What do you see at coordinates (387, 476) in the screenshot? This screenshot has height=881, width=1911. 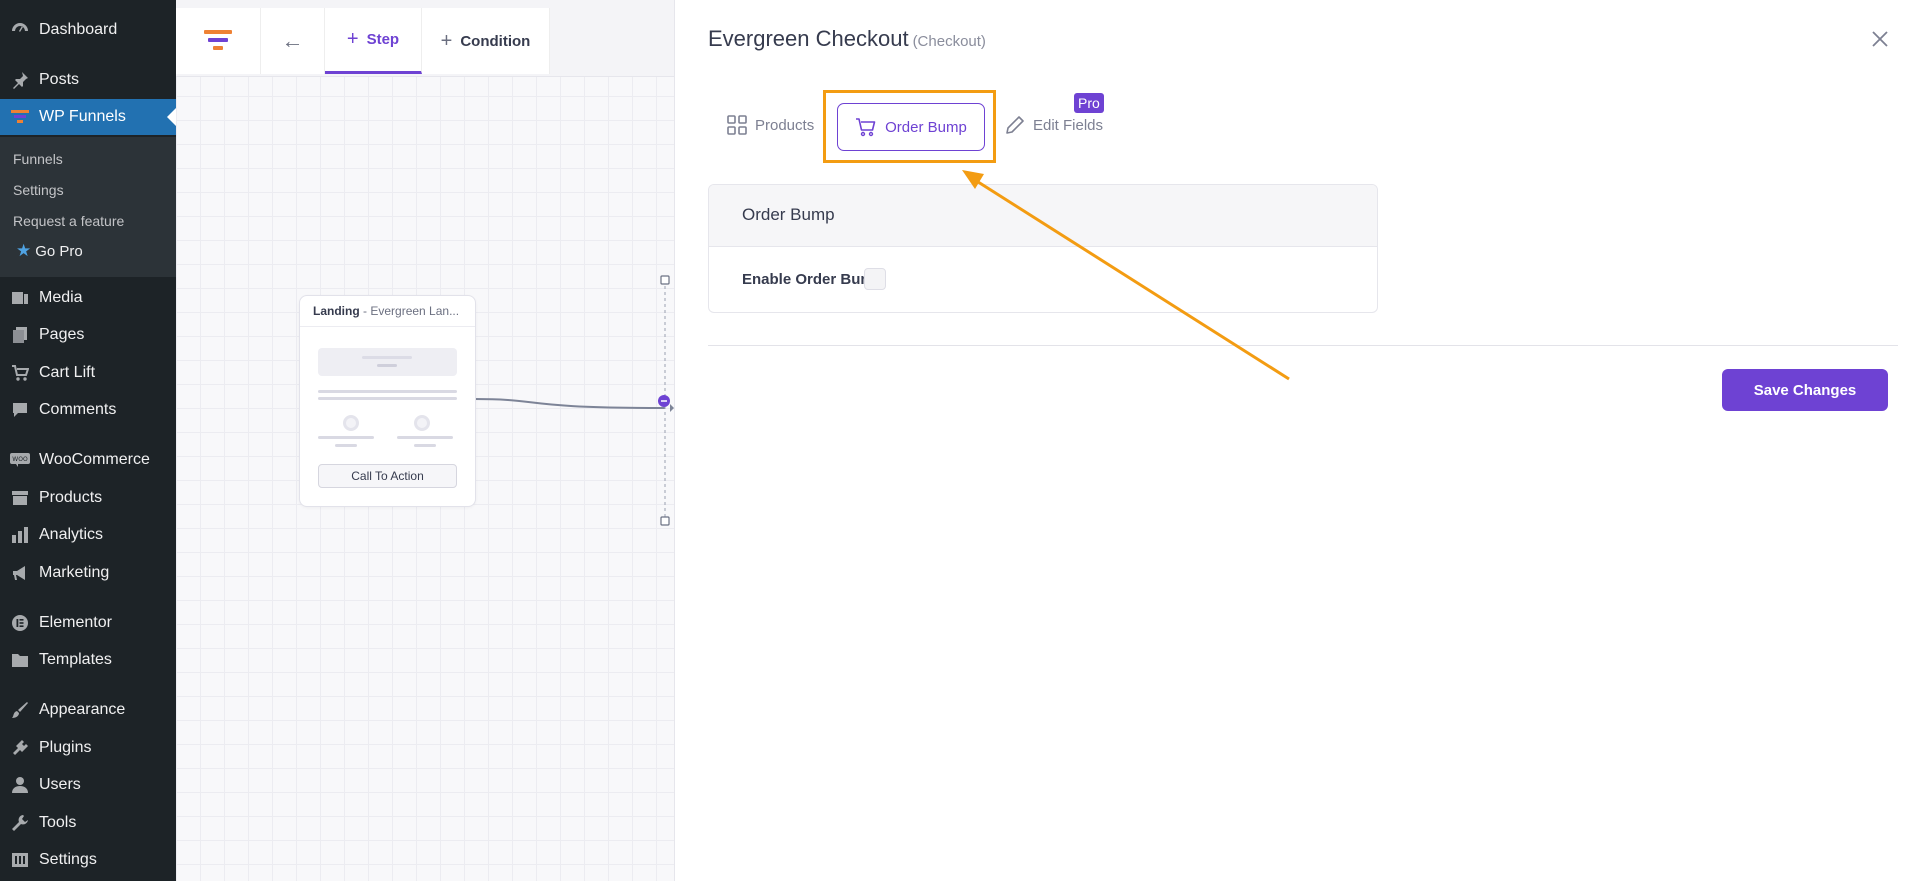 I see `call-to-action-button: Call To Action` at bounding box center [387, 476].